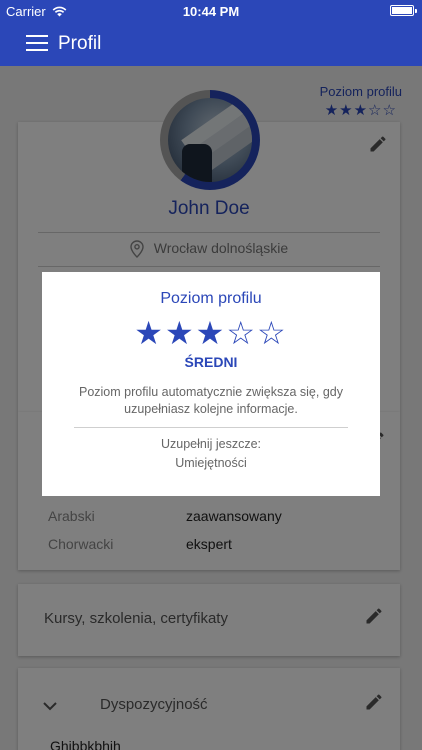 The width and height of the screenshot is (422, 750). I want to click on app-bar: Profil, so click(211, 44).